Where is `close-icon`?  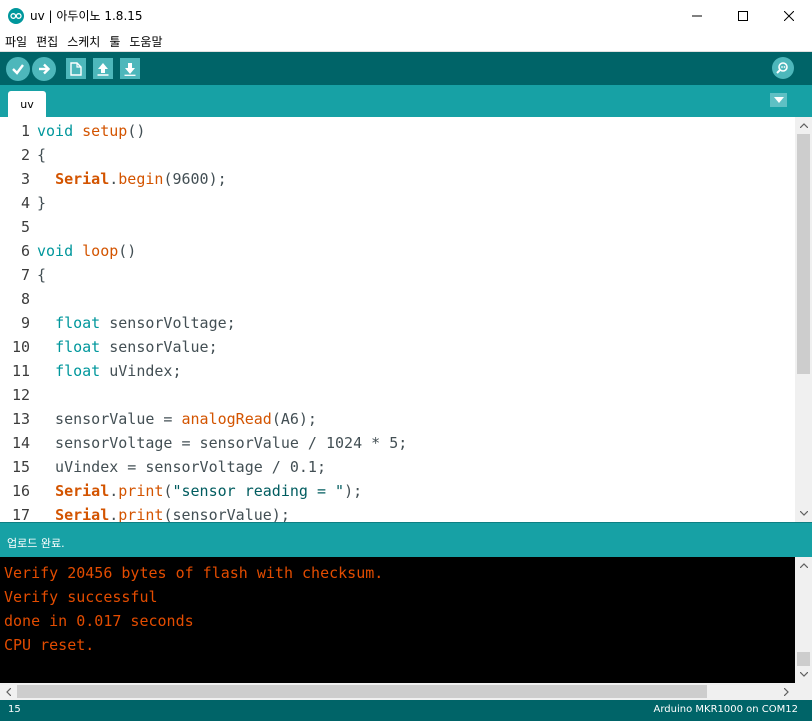
close-icon is located at coordinates (789, 15).